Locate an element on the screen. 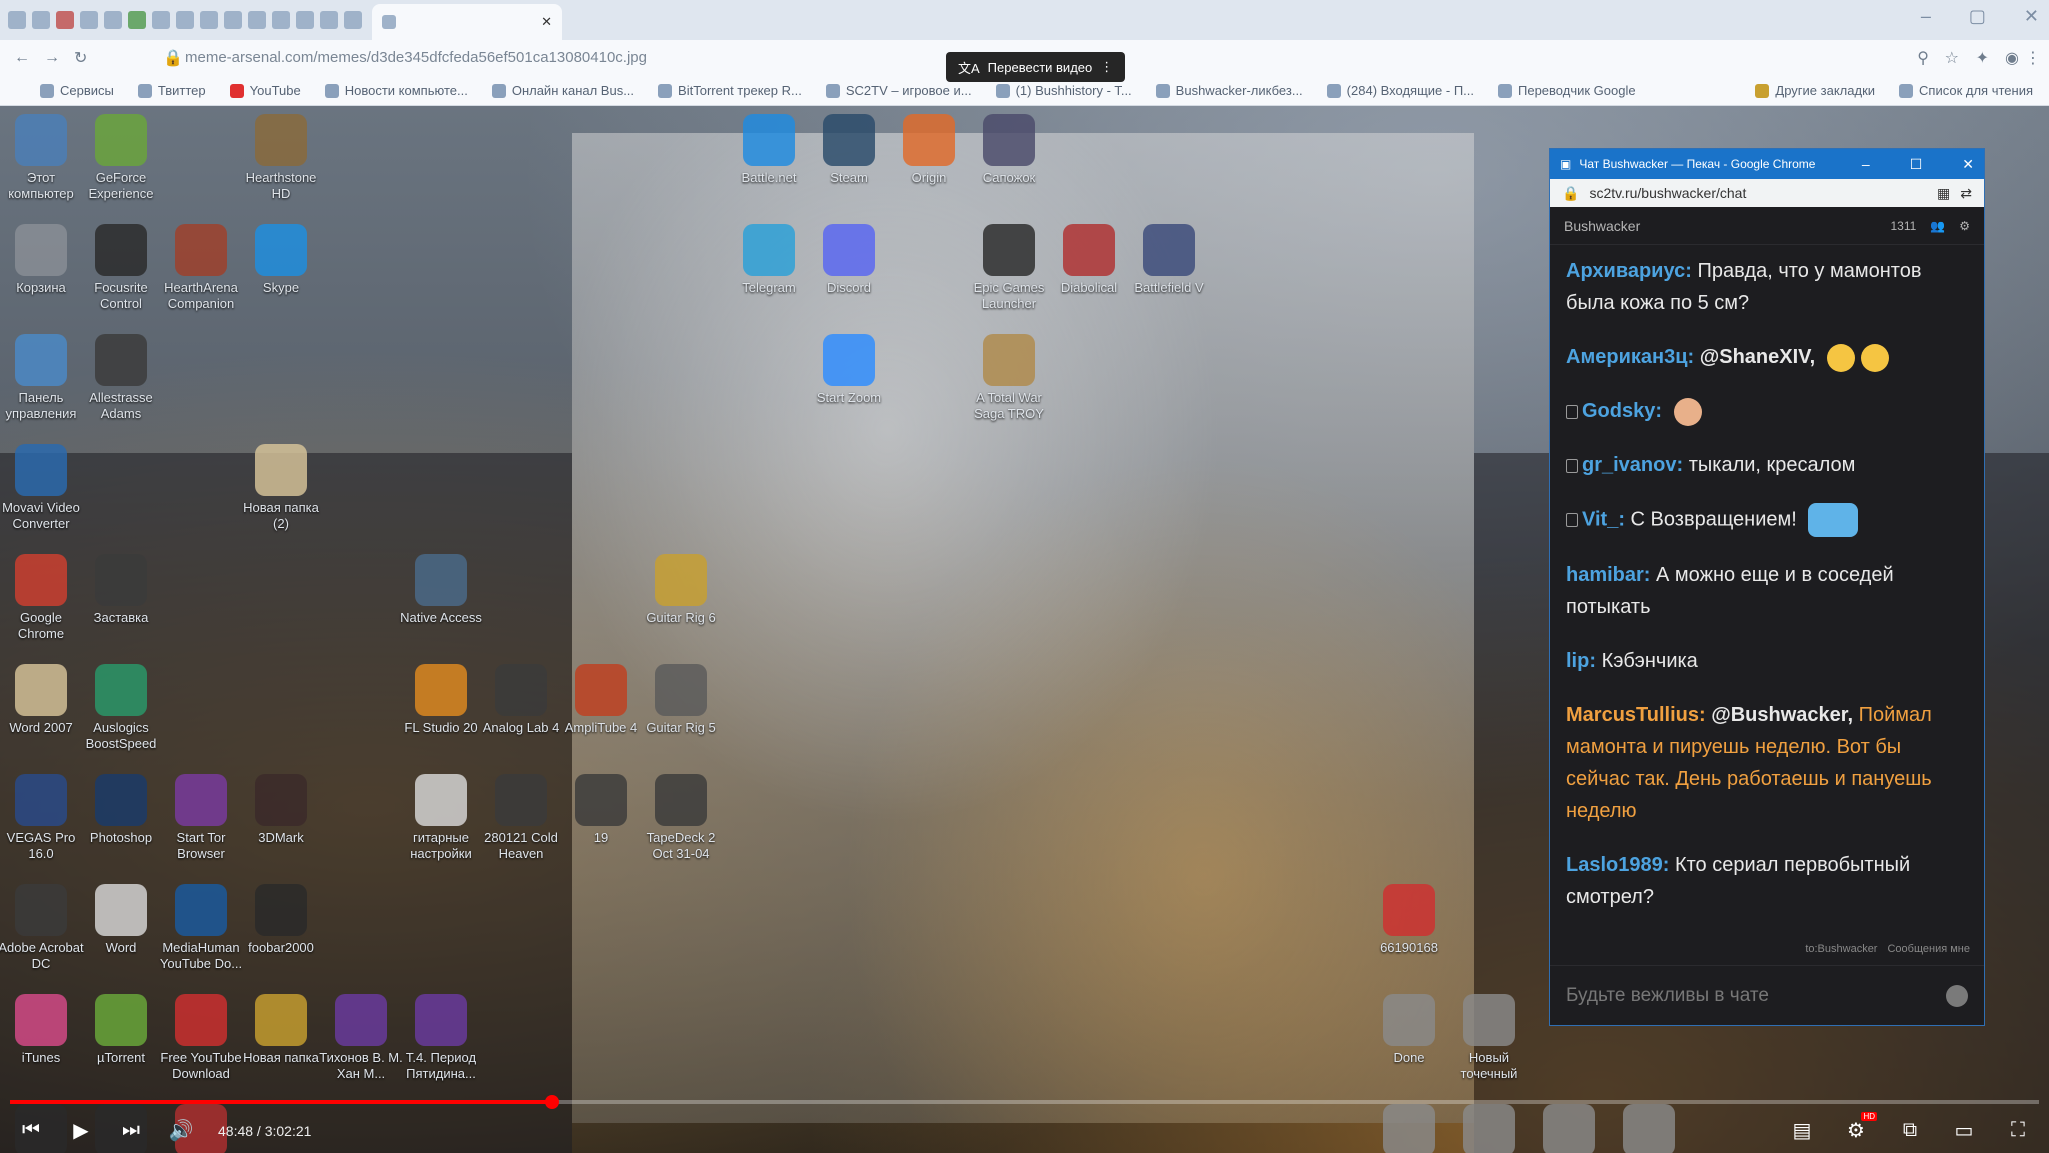 This screenshot has height=1153, width=2049. desktop-icon: Steam is located at coordinates (849, 150).